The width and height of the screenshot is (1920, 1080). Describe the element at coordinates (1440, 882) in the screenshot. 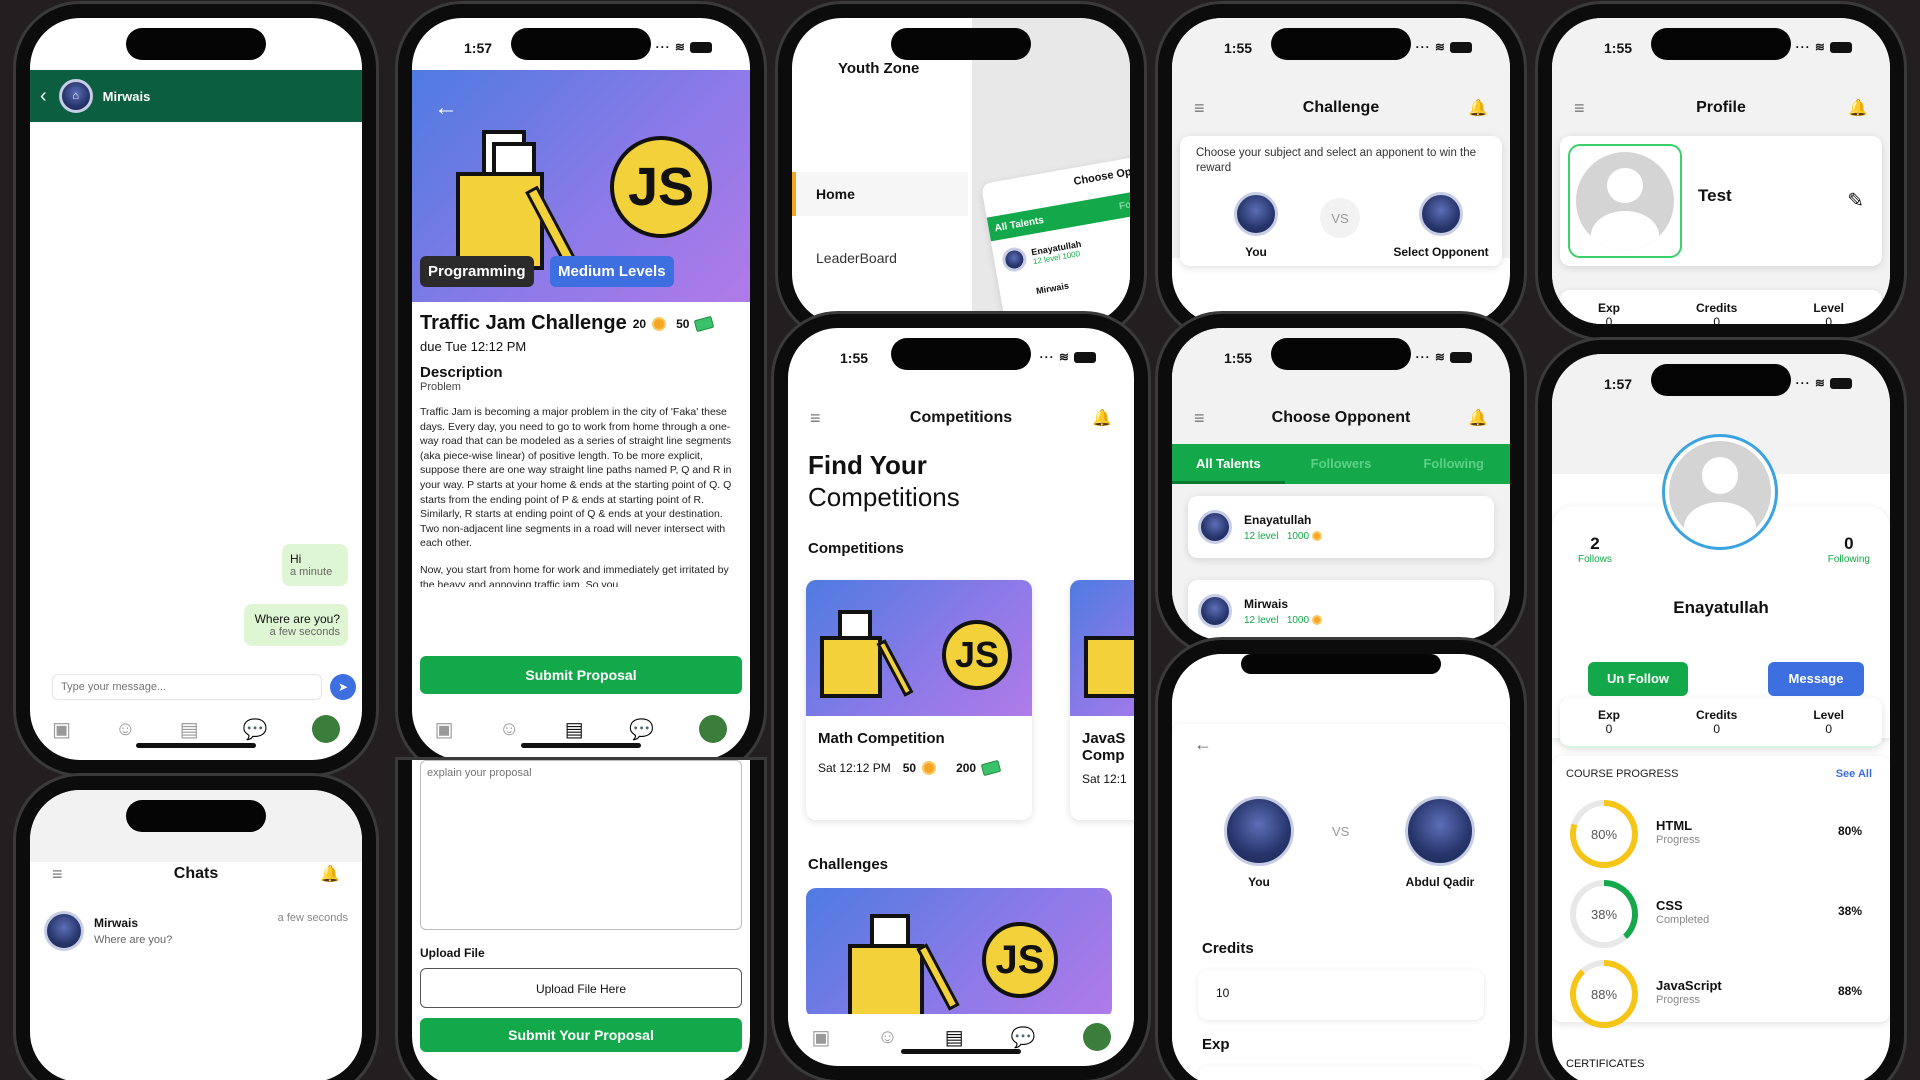

I see `opponent-label: Abdul Qadir` at that location.